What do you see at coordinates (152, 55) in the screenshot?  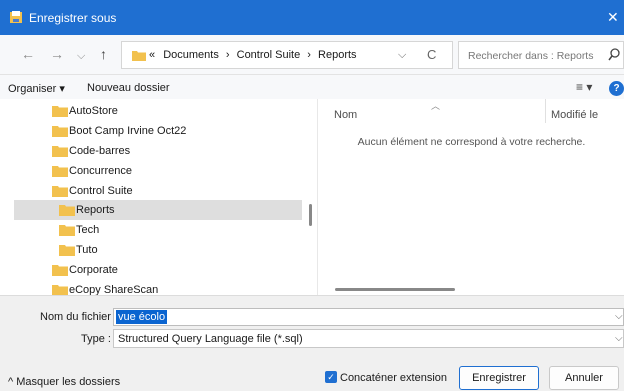 I see `breadcrumb-overflow: «` at bounding box center [152, 55].